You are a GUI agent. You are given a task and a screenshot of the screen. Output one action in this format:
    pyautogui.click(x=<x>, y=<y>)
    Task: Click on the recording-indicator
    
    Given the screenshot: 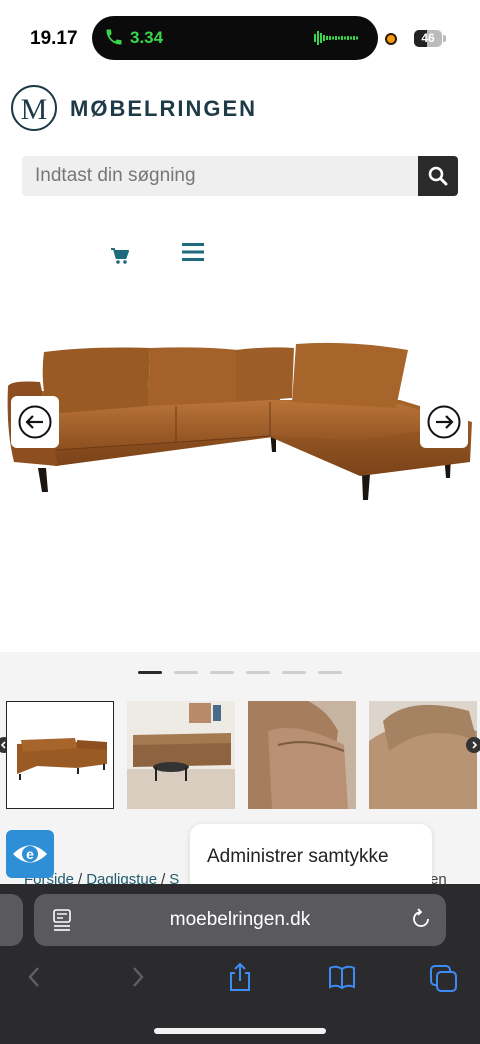 What is the action you would take?
    pyautogui.click(x=391, y=39)
    